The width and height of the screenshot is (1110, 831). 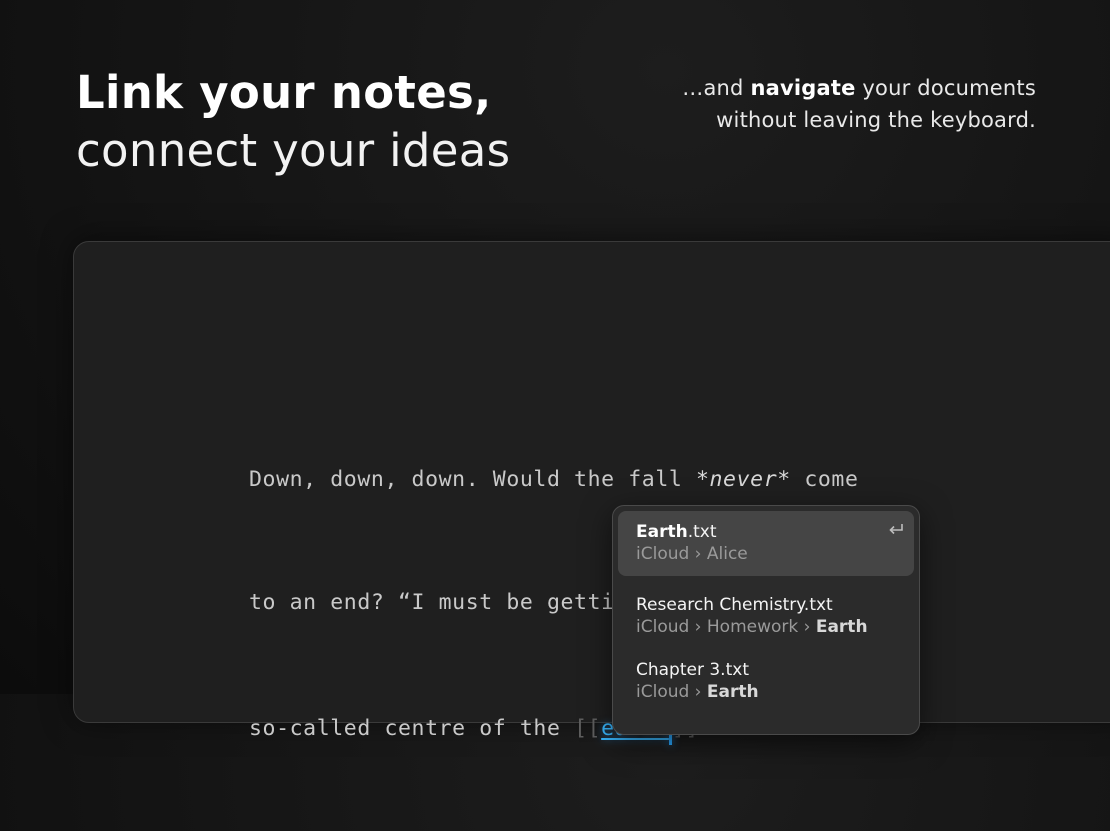 I want to click on headline-bold: Link your notes,, so click(x=284, y=92).